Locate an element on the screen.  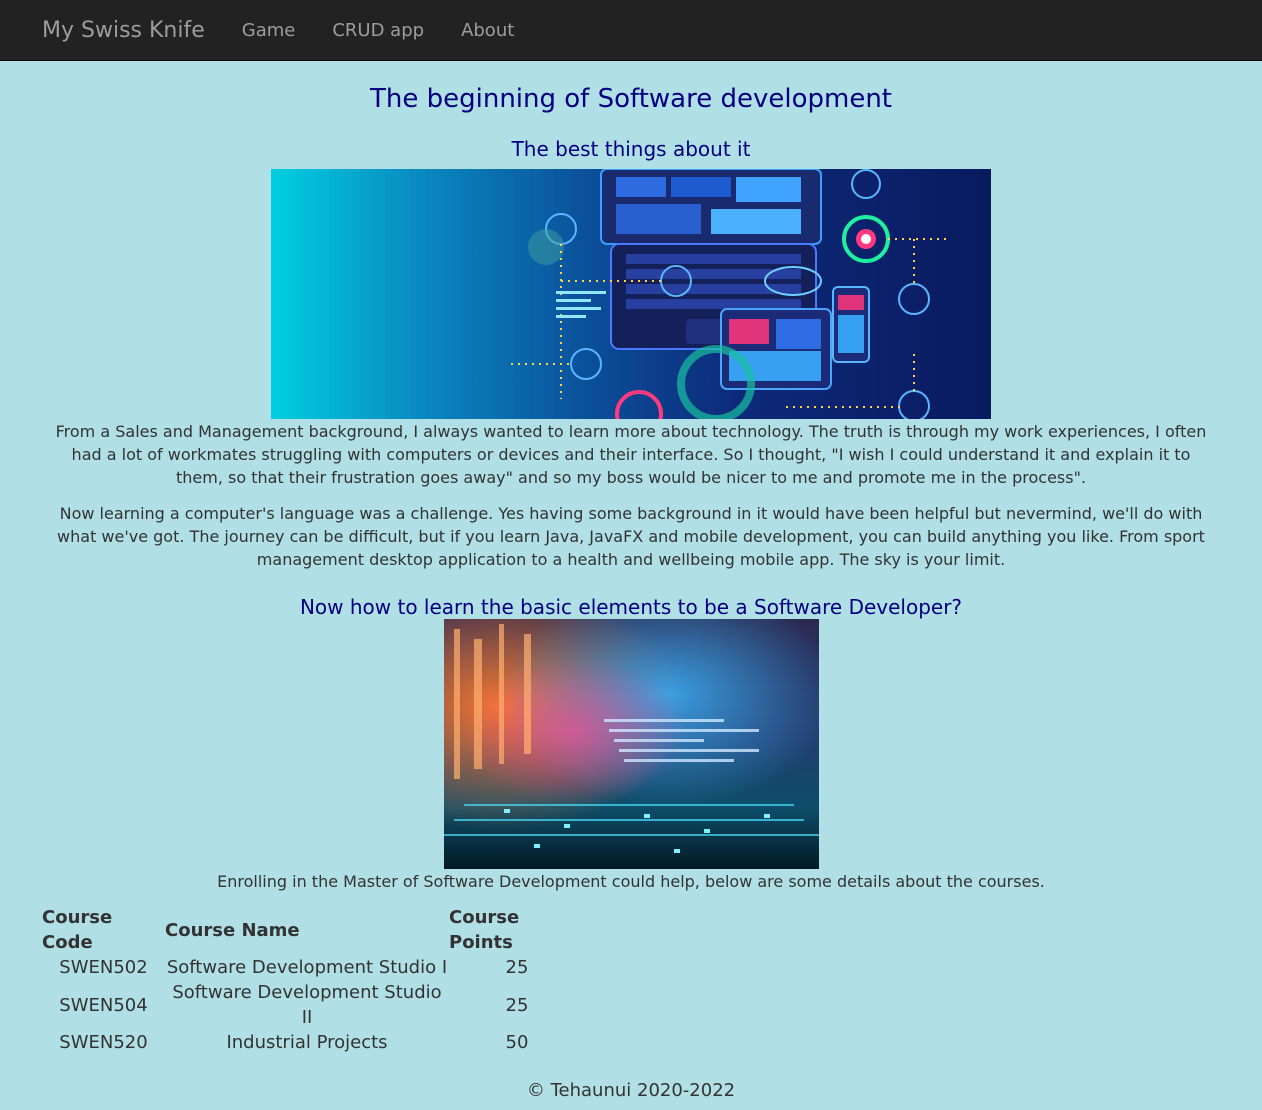
table-row: SWEN502 Software Development Studio I 25 is located at coordinates (313, 967).